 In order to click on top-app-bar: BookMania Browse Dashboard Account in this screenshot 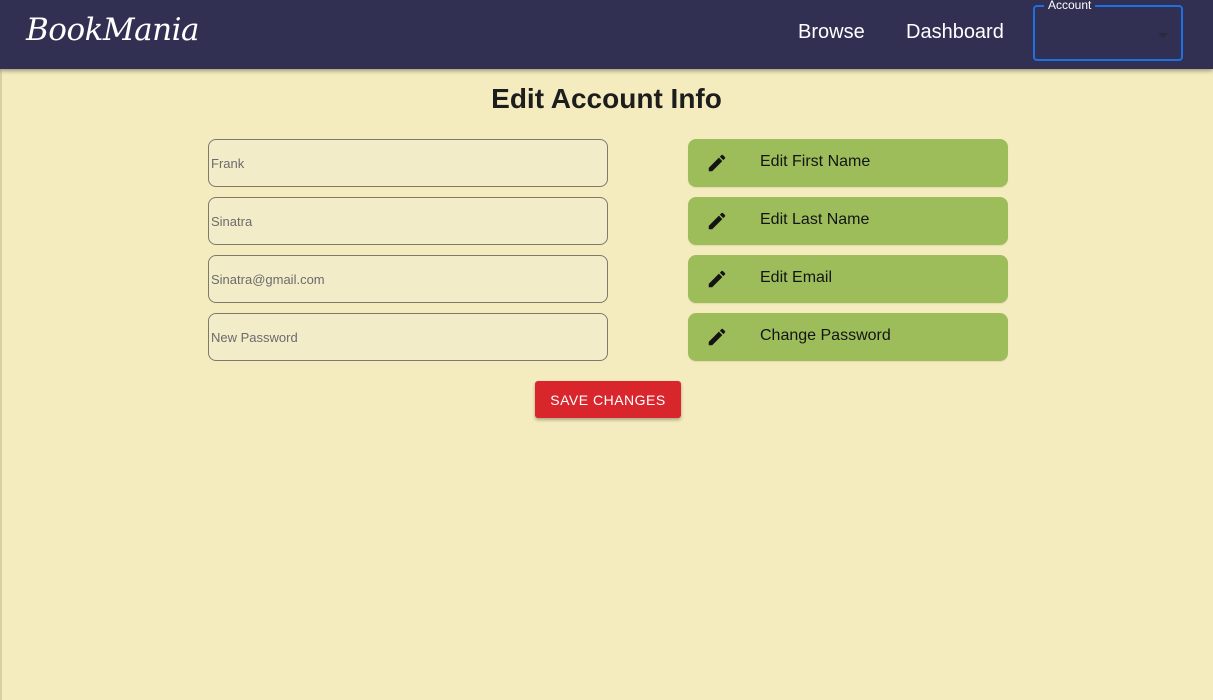, I will do `click(606, 34)`.